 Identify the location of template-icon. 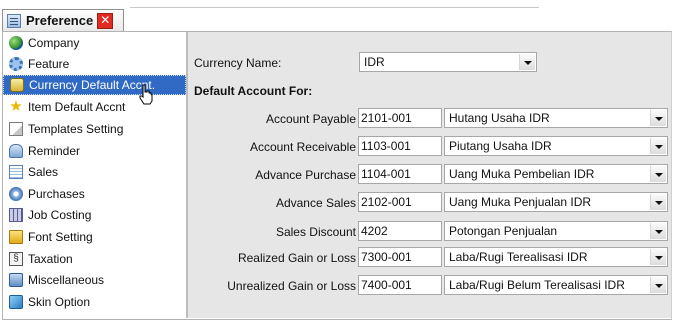
(16, 129).